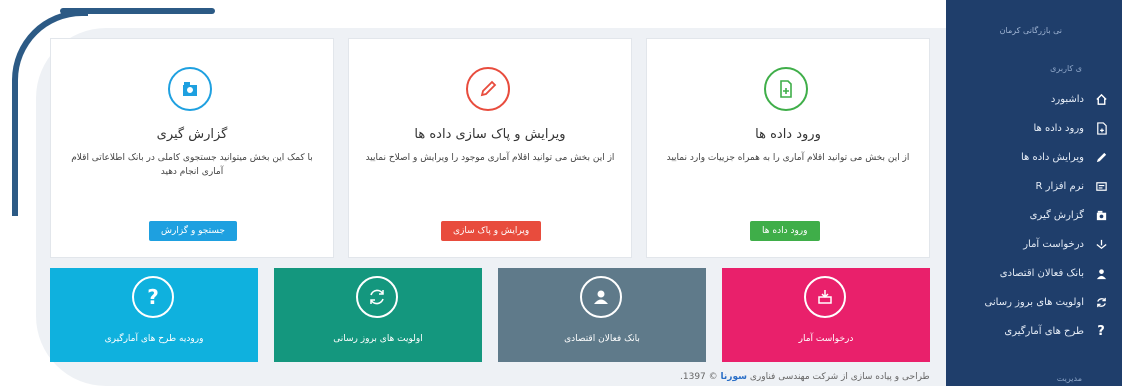 This screenshot has width=1122, height=386. Describe the element at coordinates (788, 134) in the screenshot. I see `card-title: ورود داده ها` at that location.